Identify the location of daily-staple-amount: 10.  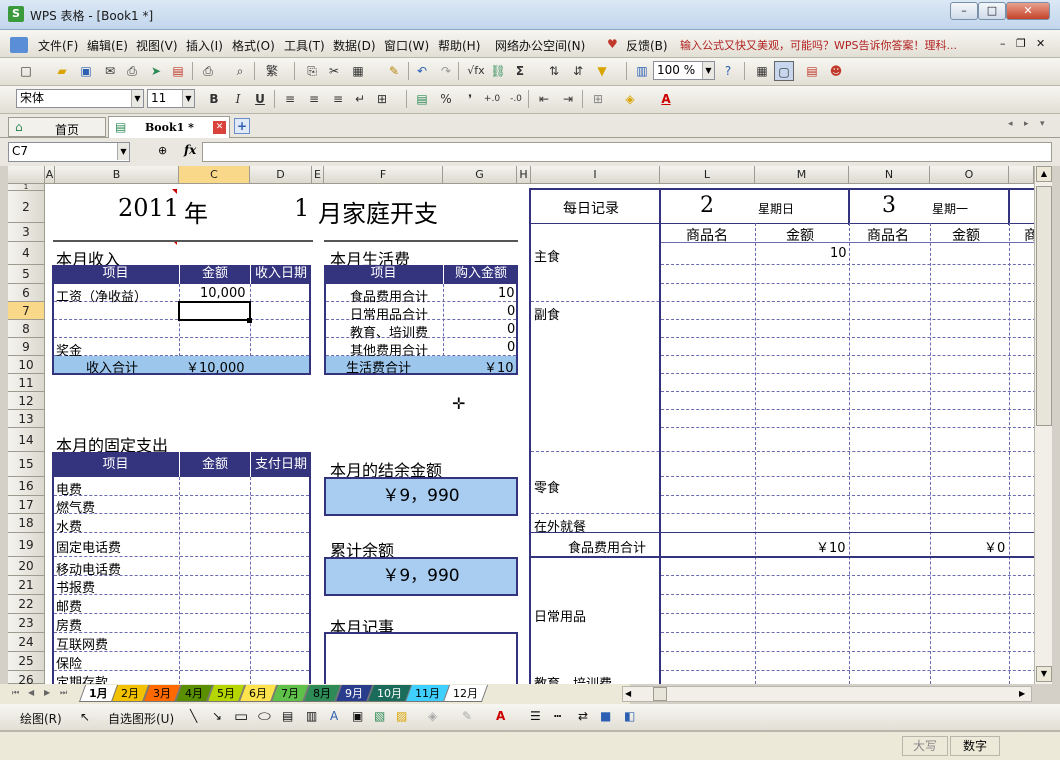
(838, 253).